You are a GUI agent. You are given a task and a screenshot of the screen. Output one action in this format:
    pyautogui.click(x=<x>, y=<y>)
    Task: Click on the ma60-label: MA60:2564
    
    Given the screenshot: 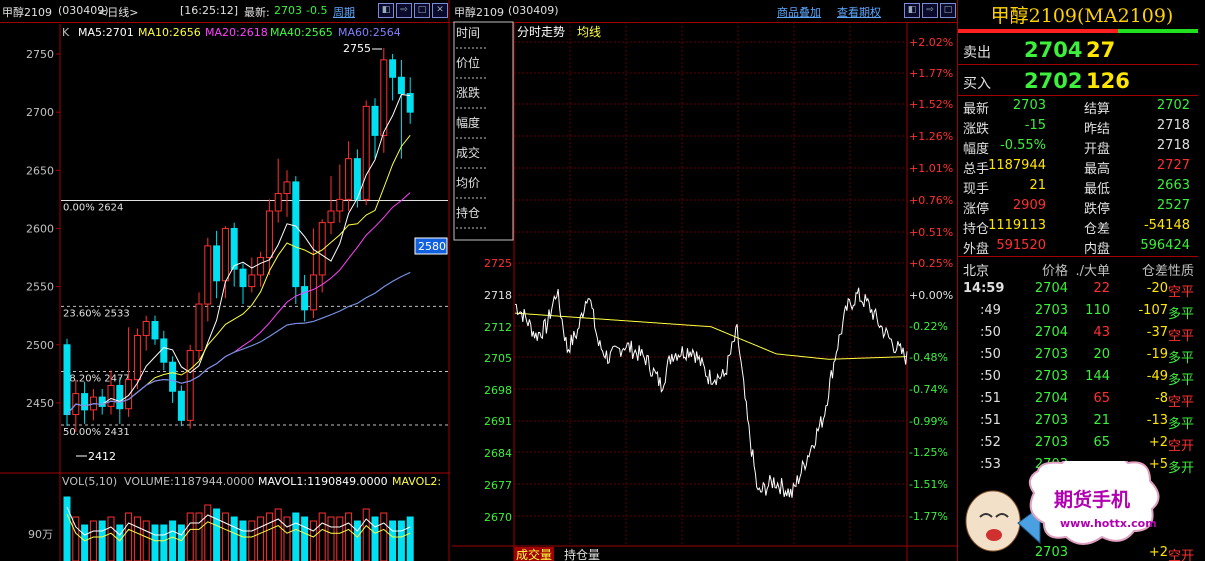 What is the action you would take?
    pyautogui.click(x=369, y=32)
    